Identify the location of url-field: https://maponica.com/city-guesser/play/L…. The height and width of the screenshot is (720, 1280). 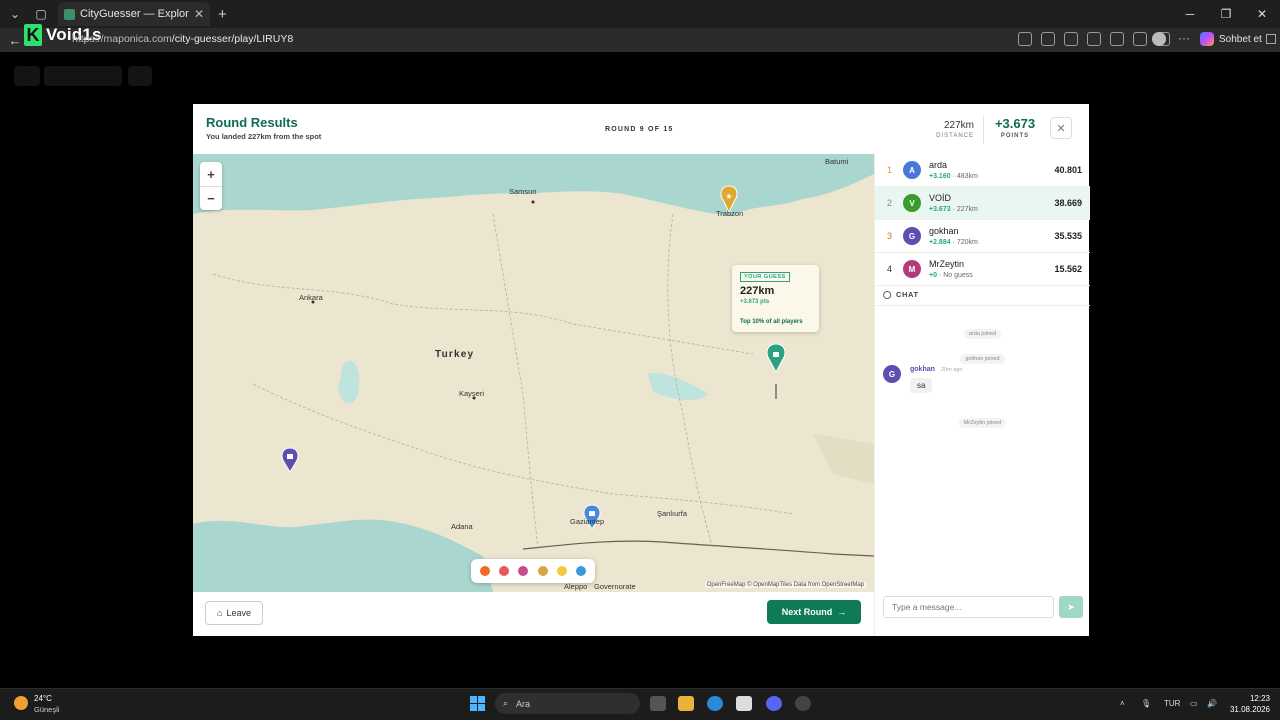
(182, 39).